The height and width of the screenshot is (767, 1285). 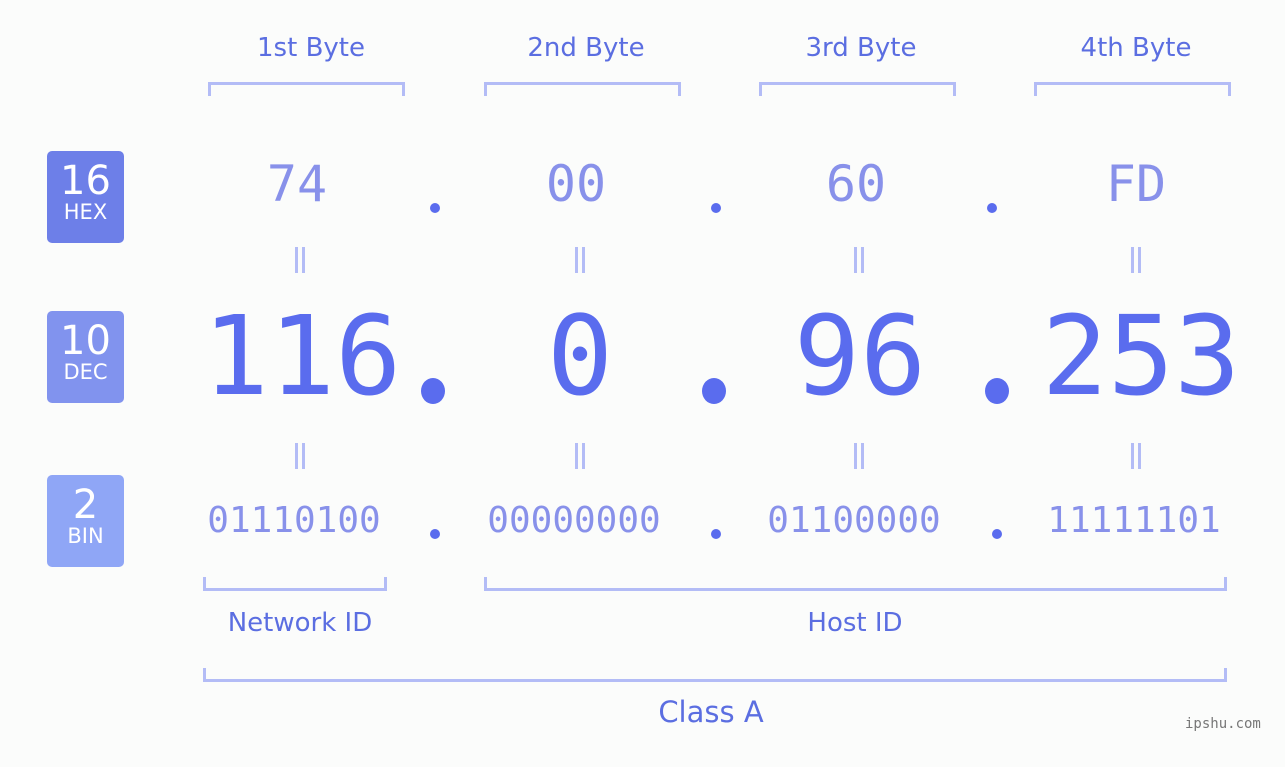 I want to click on dec-badge: 10 DEC, so click(x=85, y=357).